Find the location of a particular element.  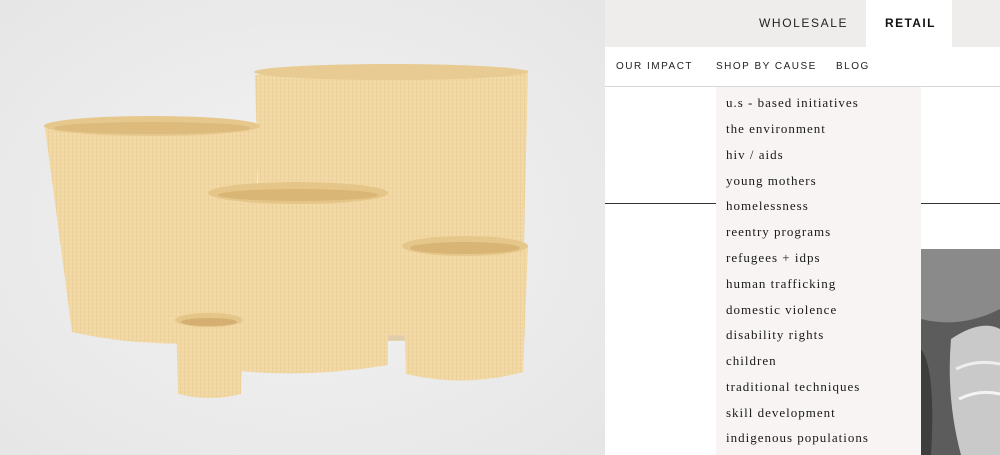

nav-retail-tab: RETAIL is located at coordinates (909, 23).